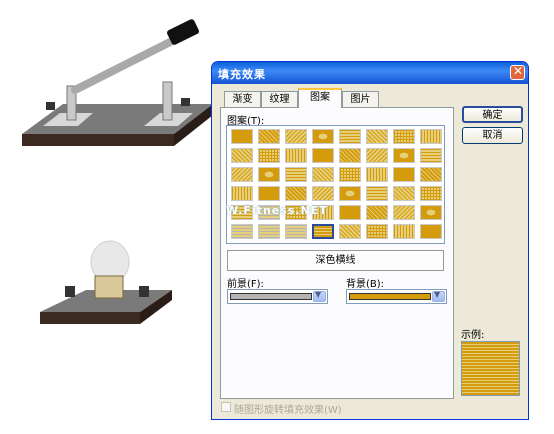 The width and height of the screenshot is (554, 434). What do you see at coordinates (167, 101) in the screenshot?
I see `switch-post-right` at bounding box center [167, 101].